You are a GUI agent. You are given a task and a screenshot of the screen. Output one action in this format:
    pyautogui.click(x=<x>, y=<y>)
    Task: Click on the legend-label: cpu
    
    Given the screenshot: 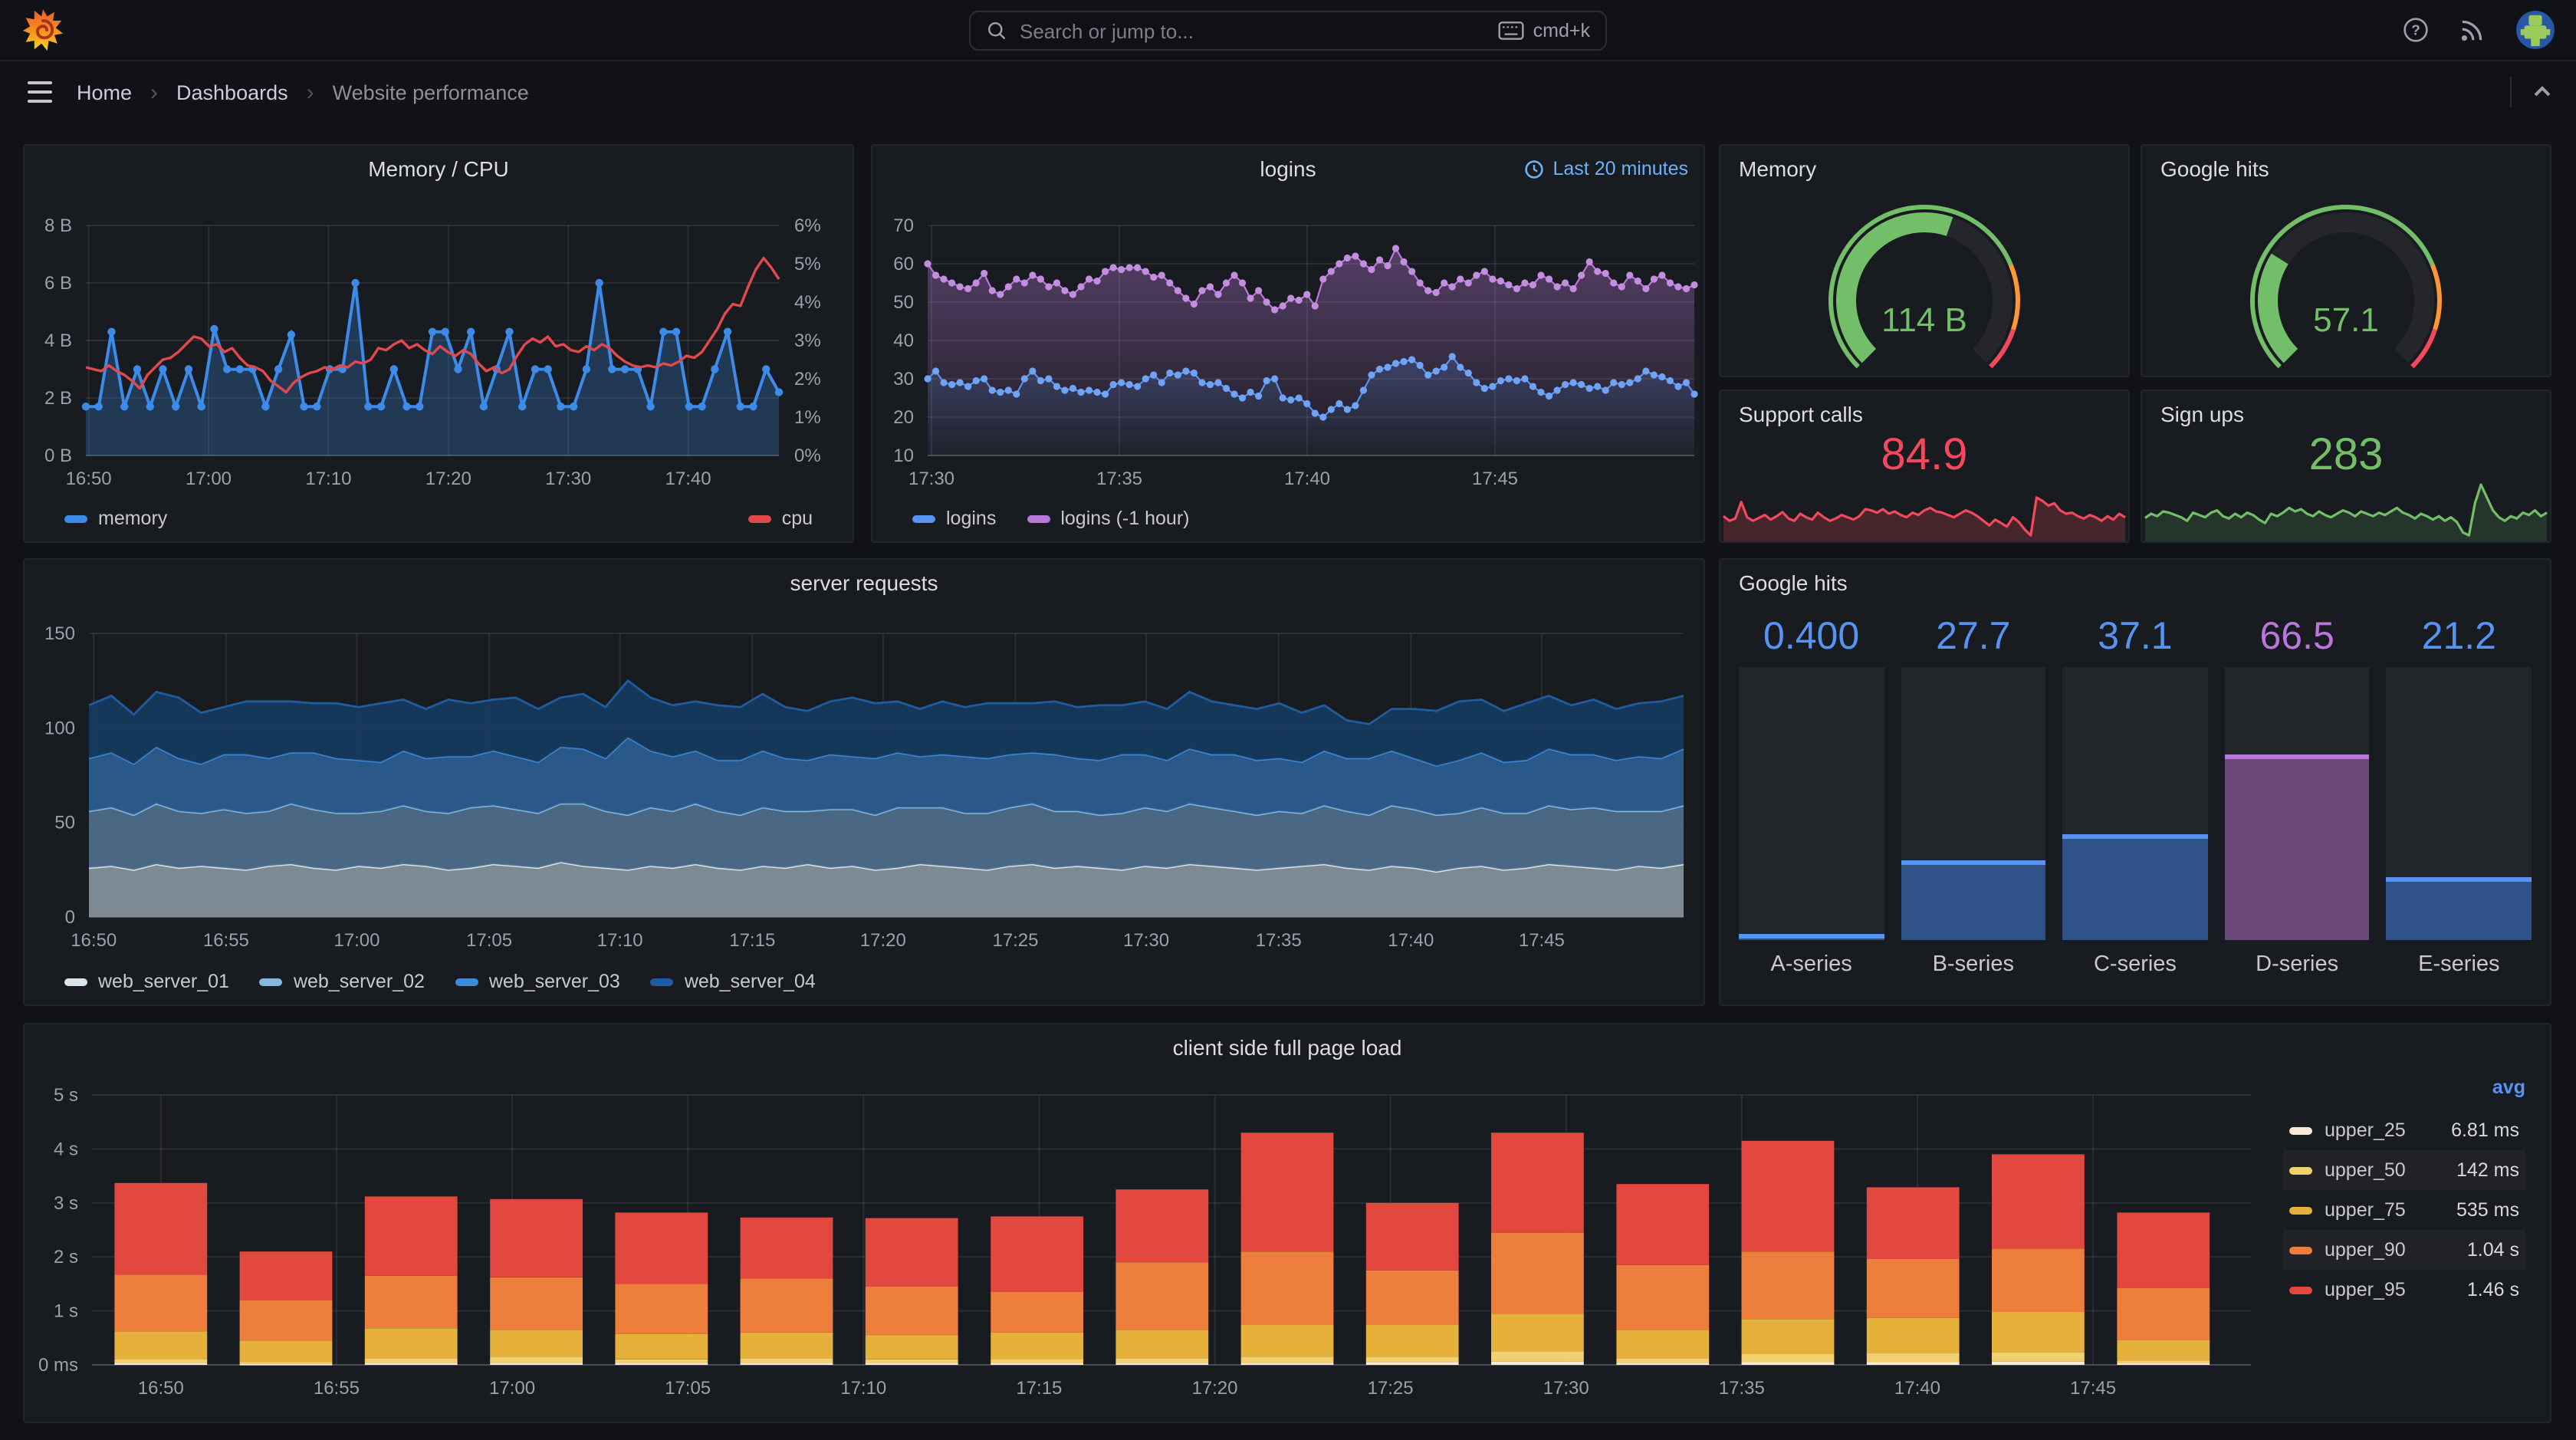 What is the action you would take?
    pyautogui.click(x=797, y=518)
    